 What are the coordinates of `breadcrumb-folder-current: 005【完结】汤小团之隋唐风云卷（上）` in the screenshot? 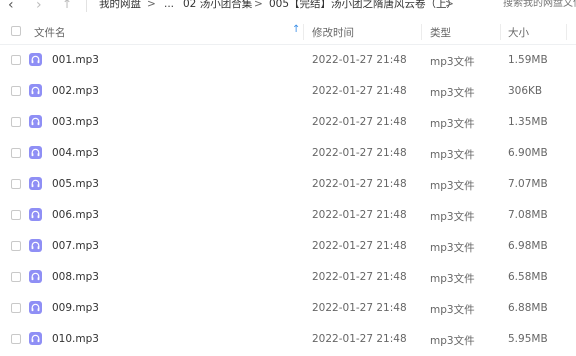 It's located at (363, 5).